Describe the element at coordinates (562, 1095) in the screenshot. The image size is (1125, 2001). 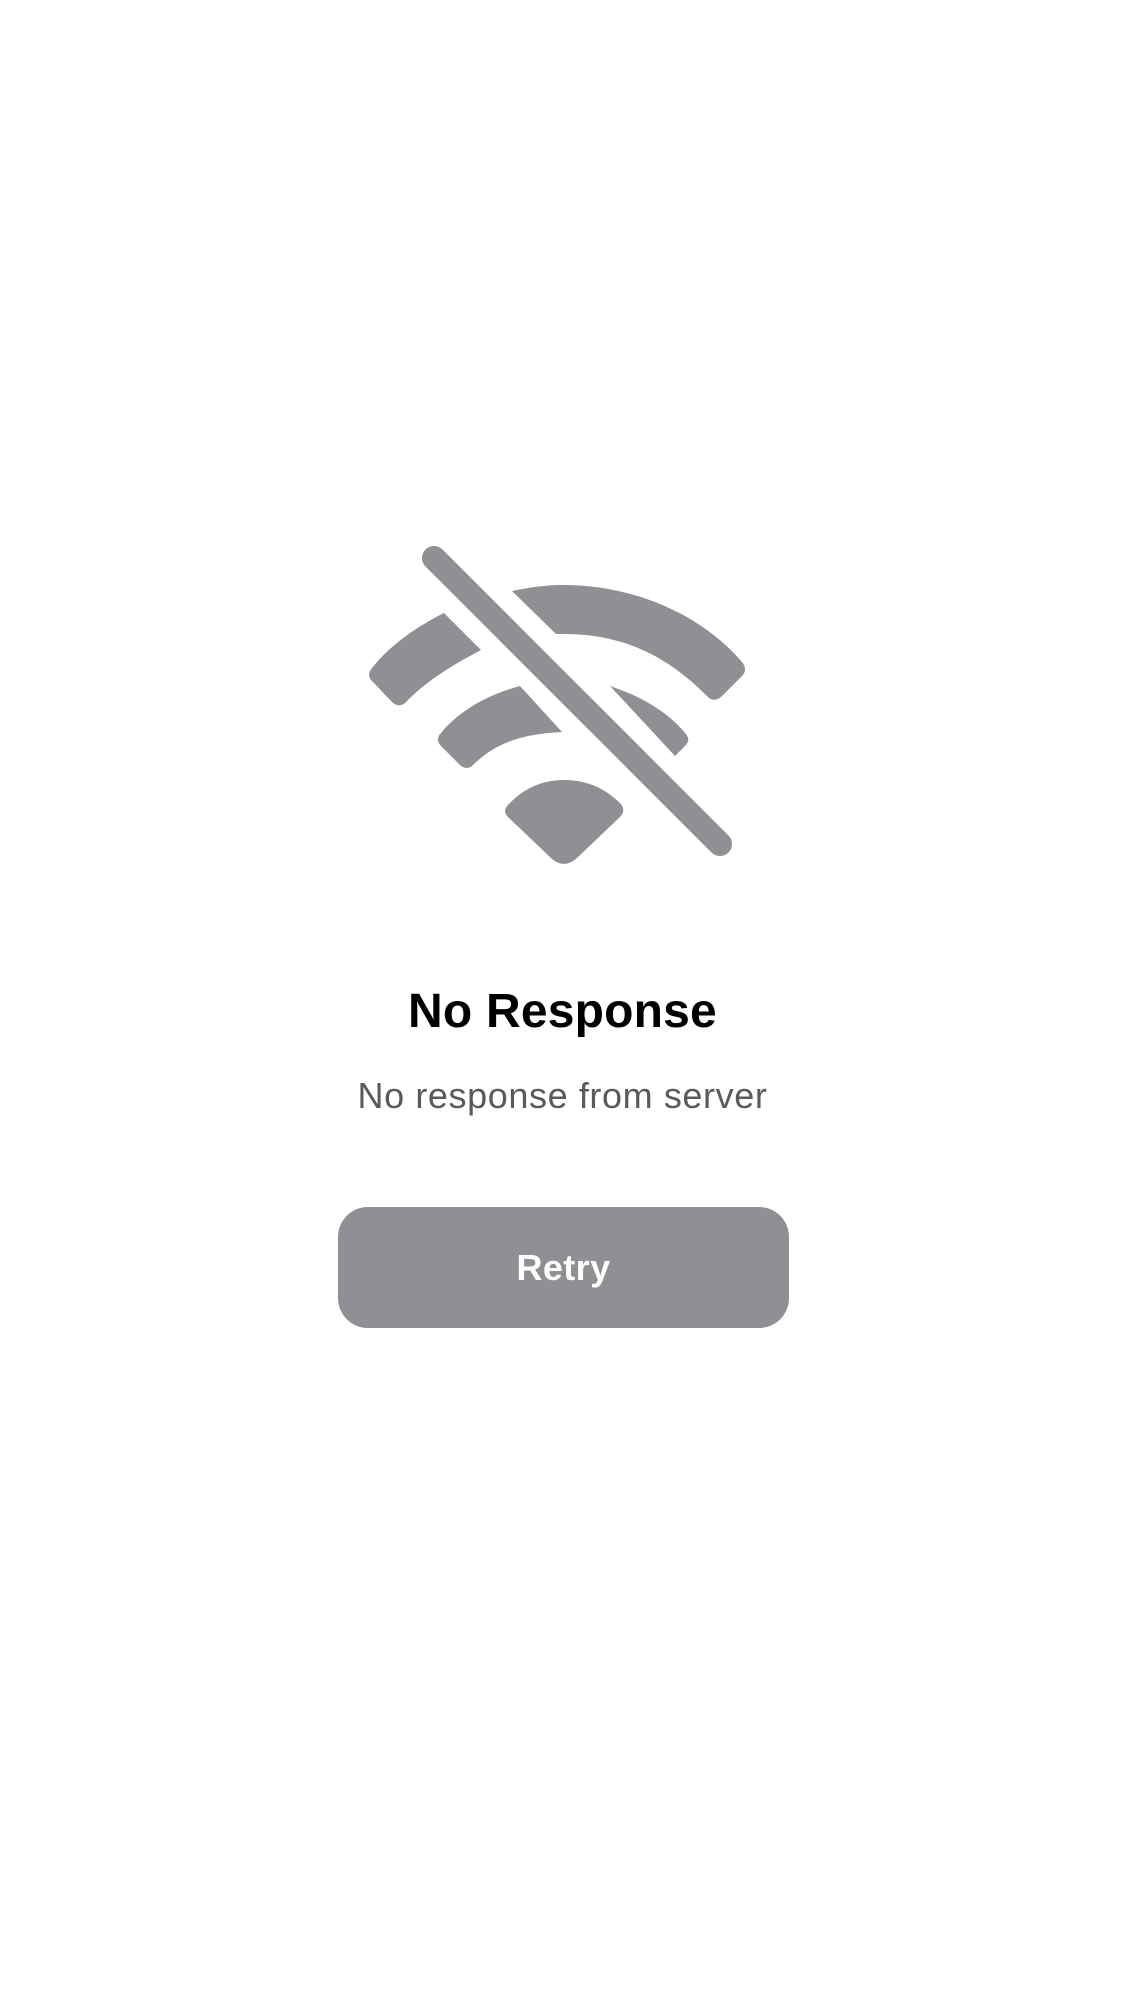
I see `error-subtitle: No response from server` at that location.